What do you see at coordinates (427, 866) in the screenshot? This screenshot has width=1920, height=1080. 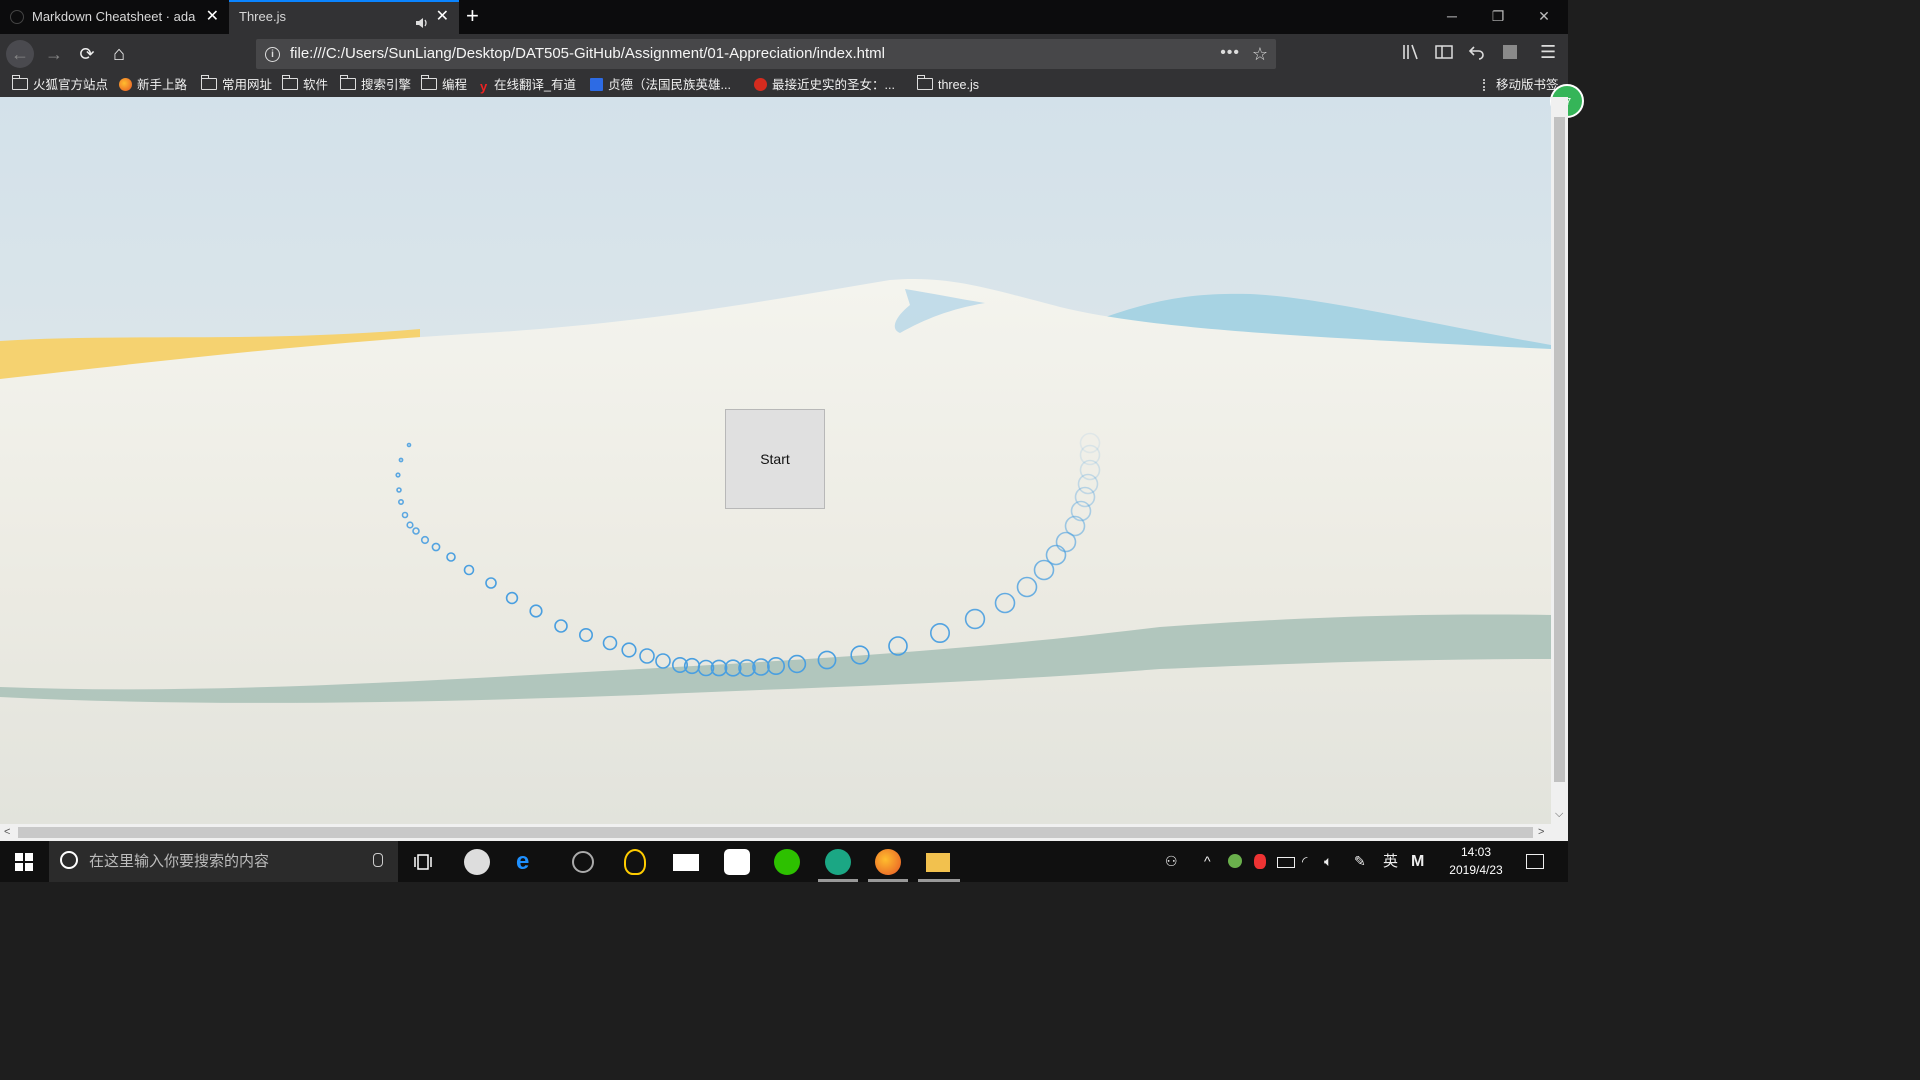 I see `task-view-icon` at bounding box center [427, 866].